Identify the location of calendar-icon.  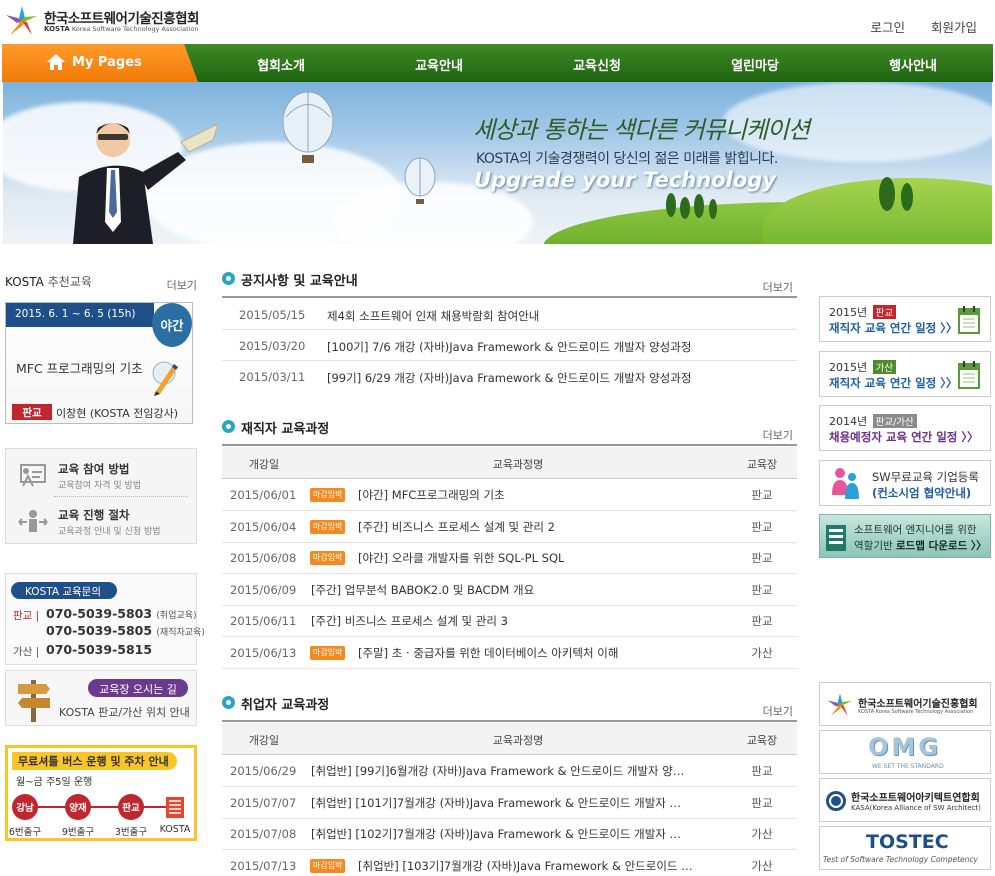
(969, 320).